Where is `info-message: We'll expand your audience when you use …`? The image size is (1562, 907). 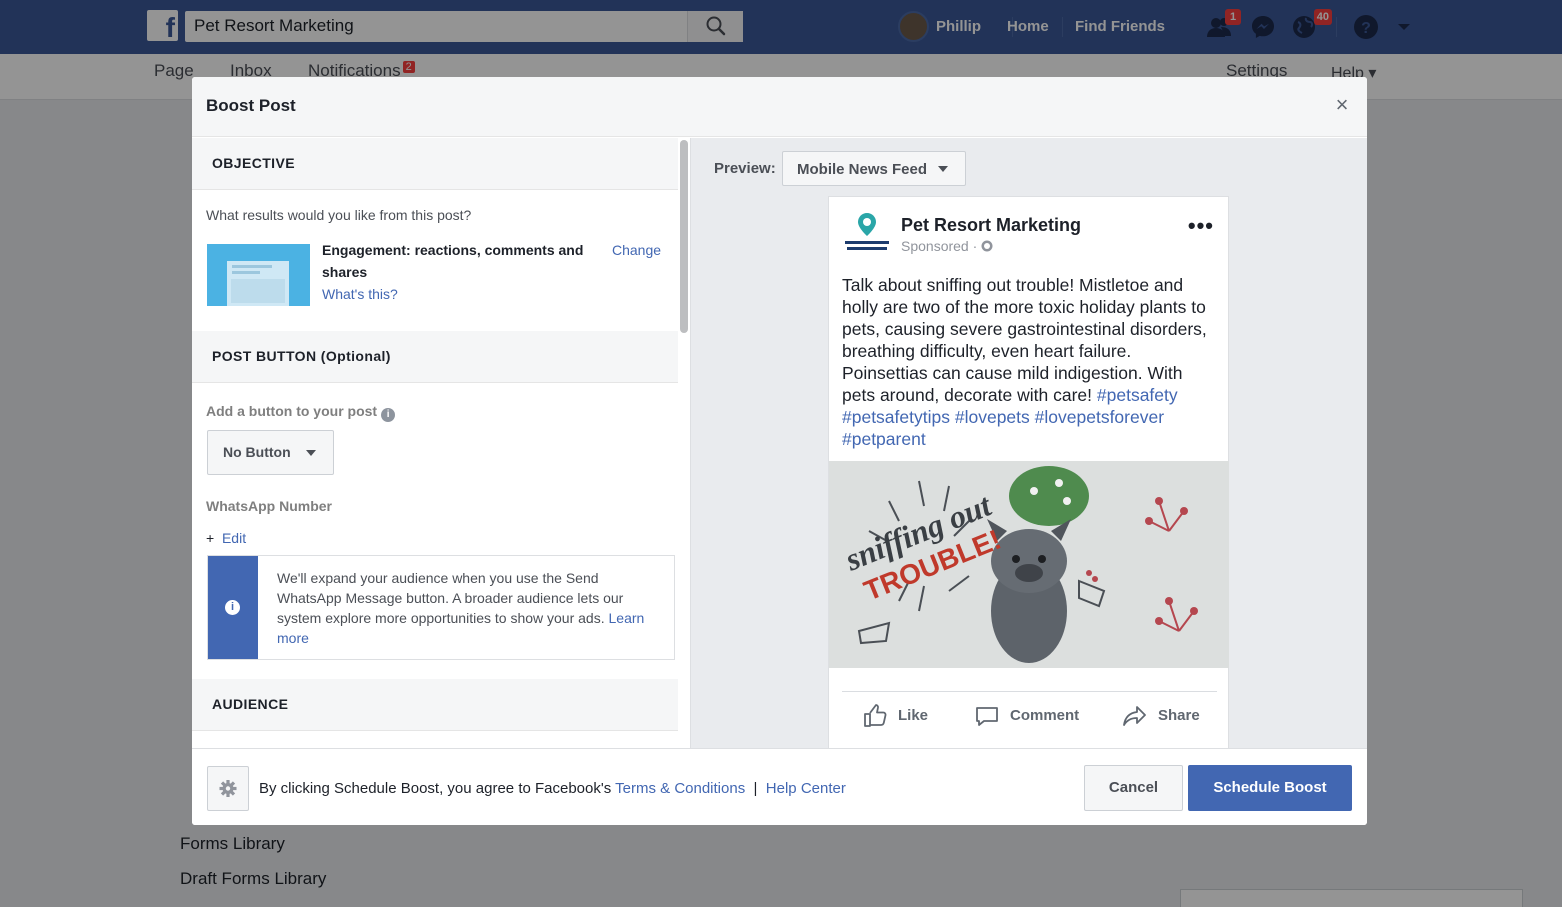 info-message: We'll expand your audience when you use … is located at coordinates (450, 598).